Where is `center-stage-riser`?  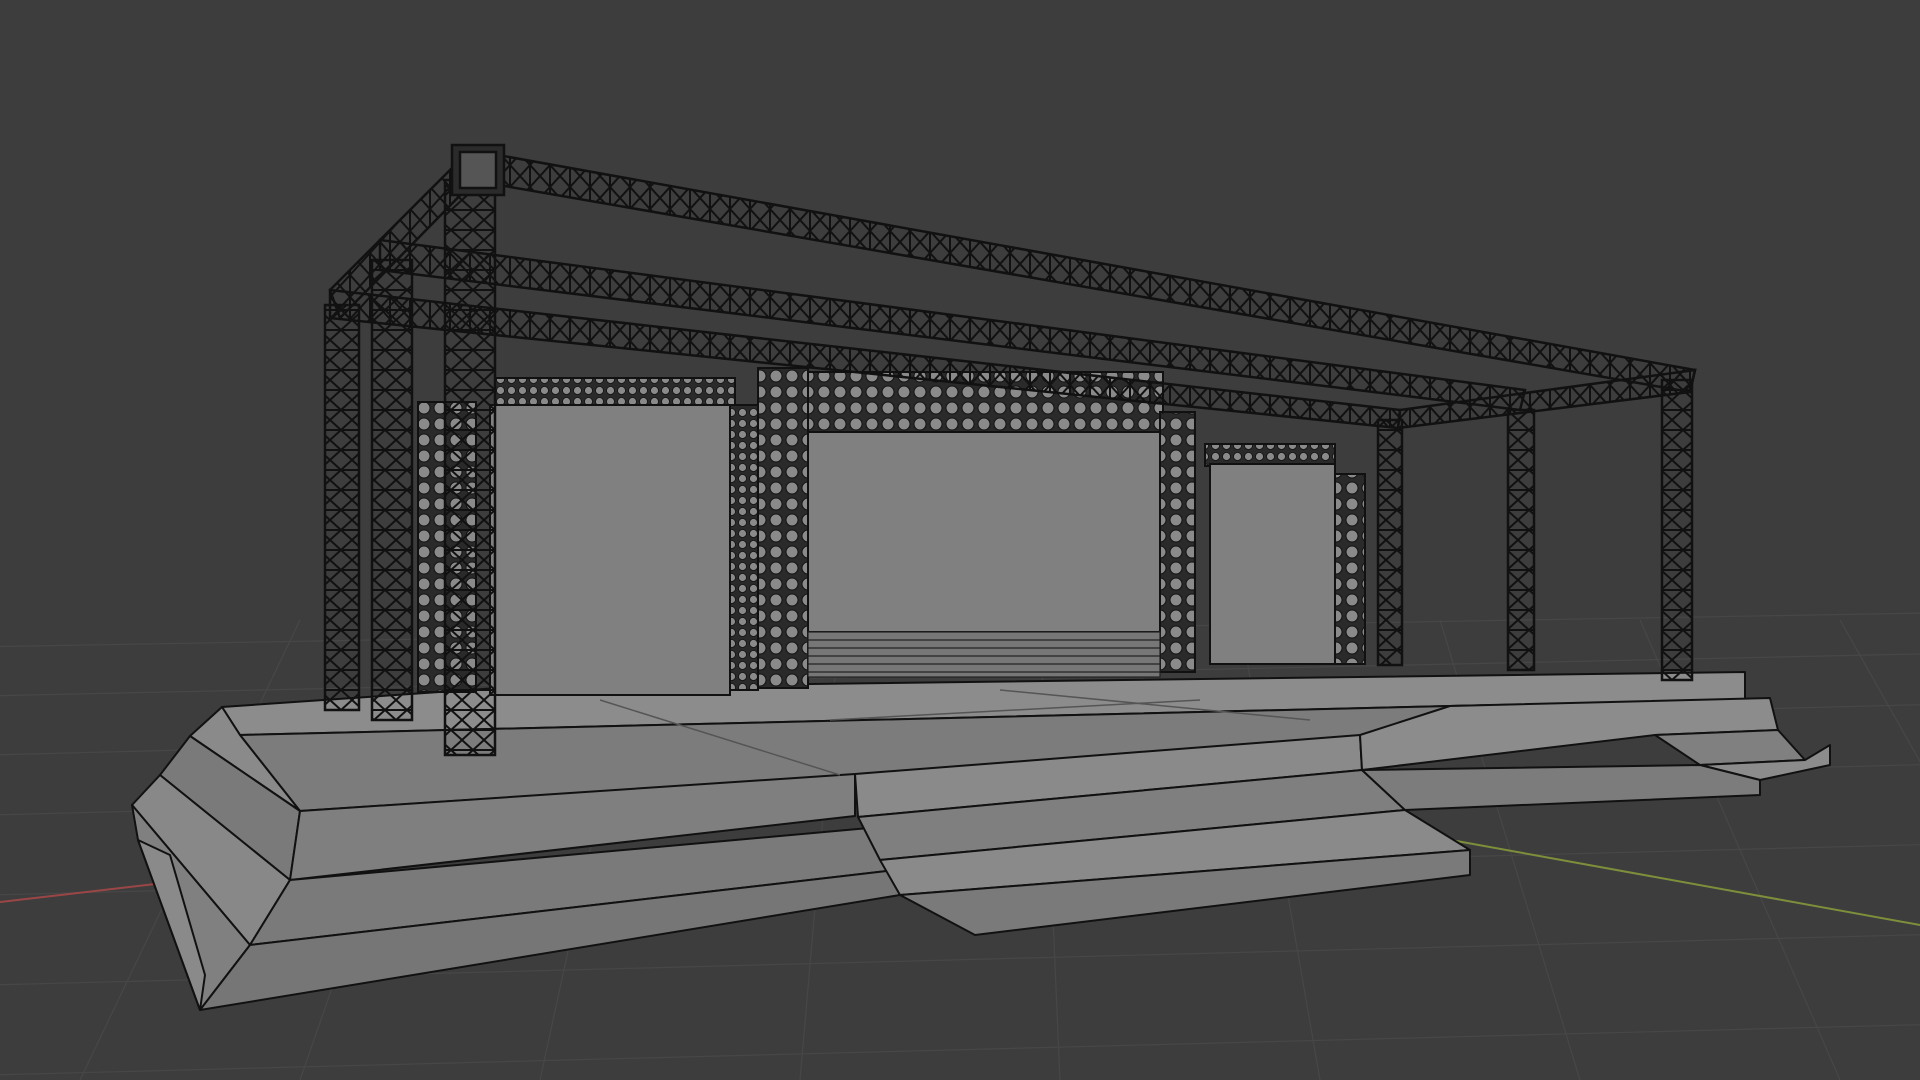
center-stage-riser is located at coordinates (984, 654).